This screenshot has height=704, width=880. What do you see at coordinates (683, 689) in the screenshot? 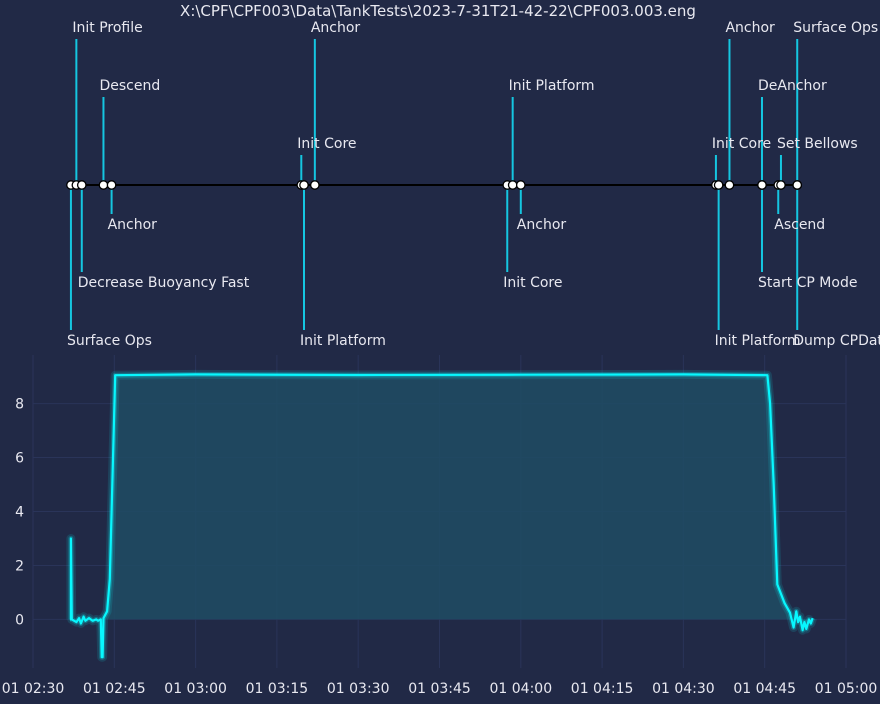
I see `x-tick-label: 01 04:30` at bounding box center [683, 689].